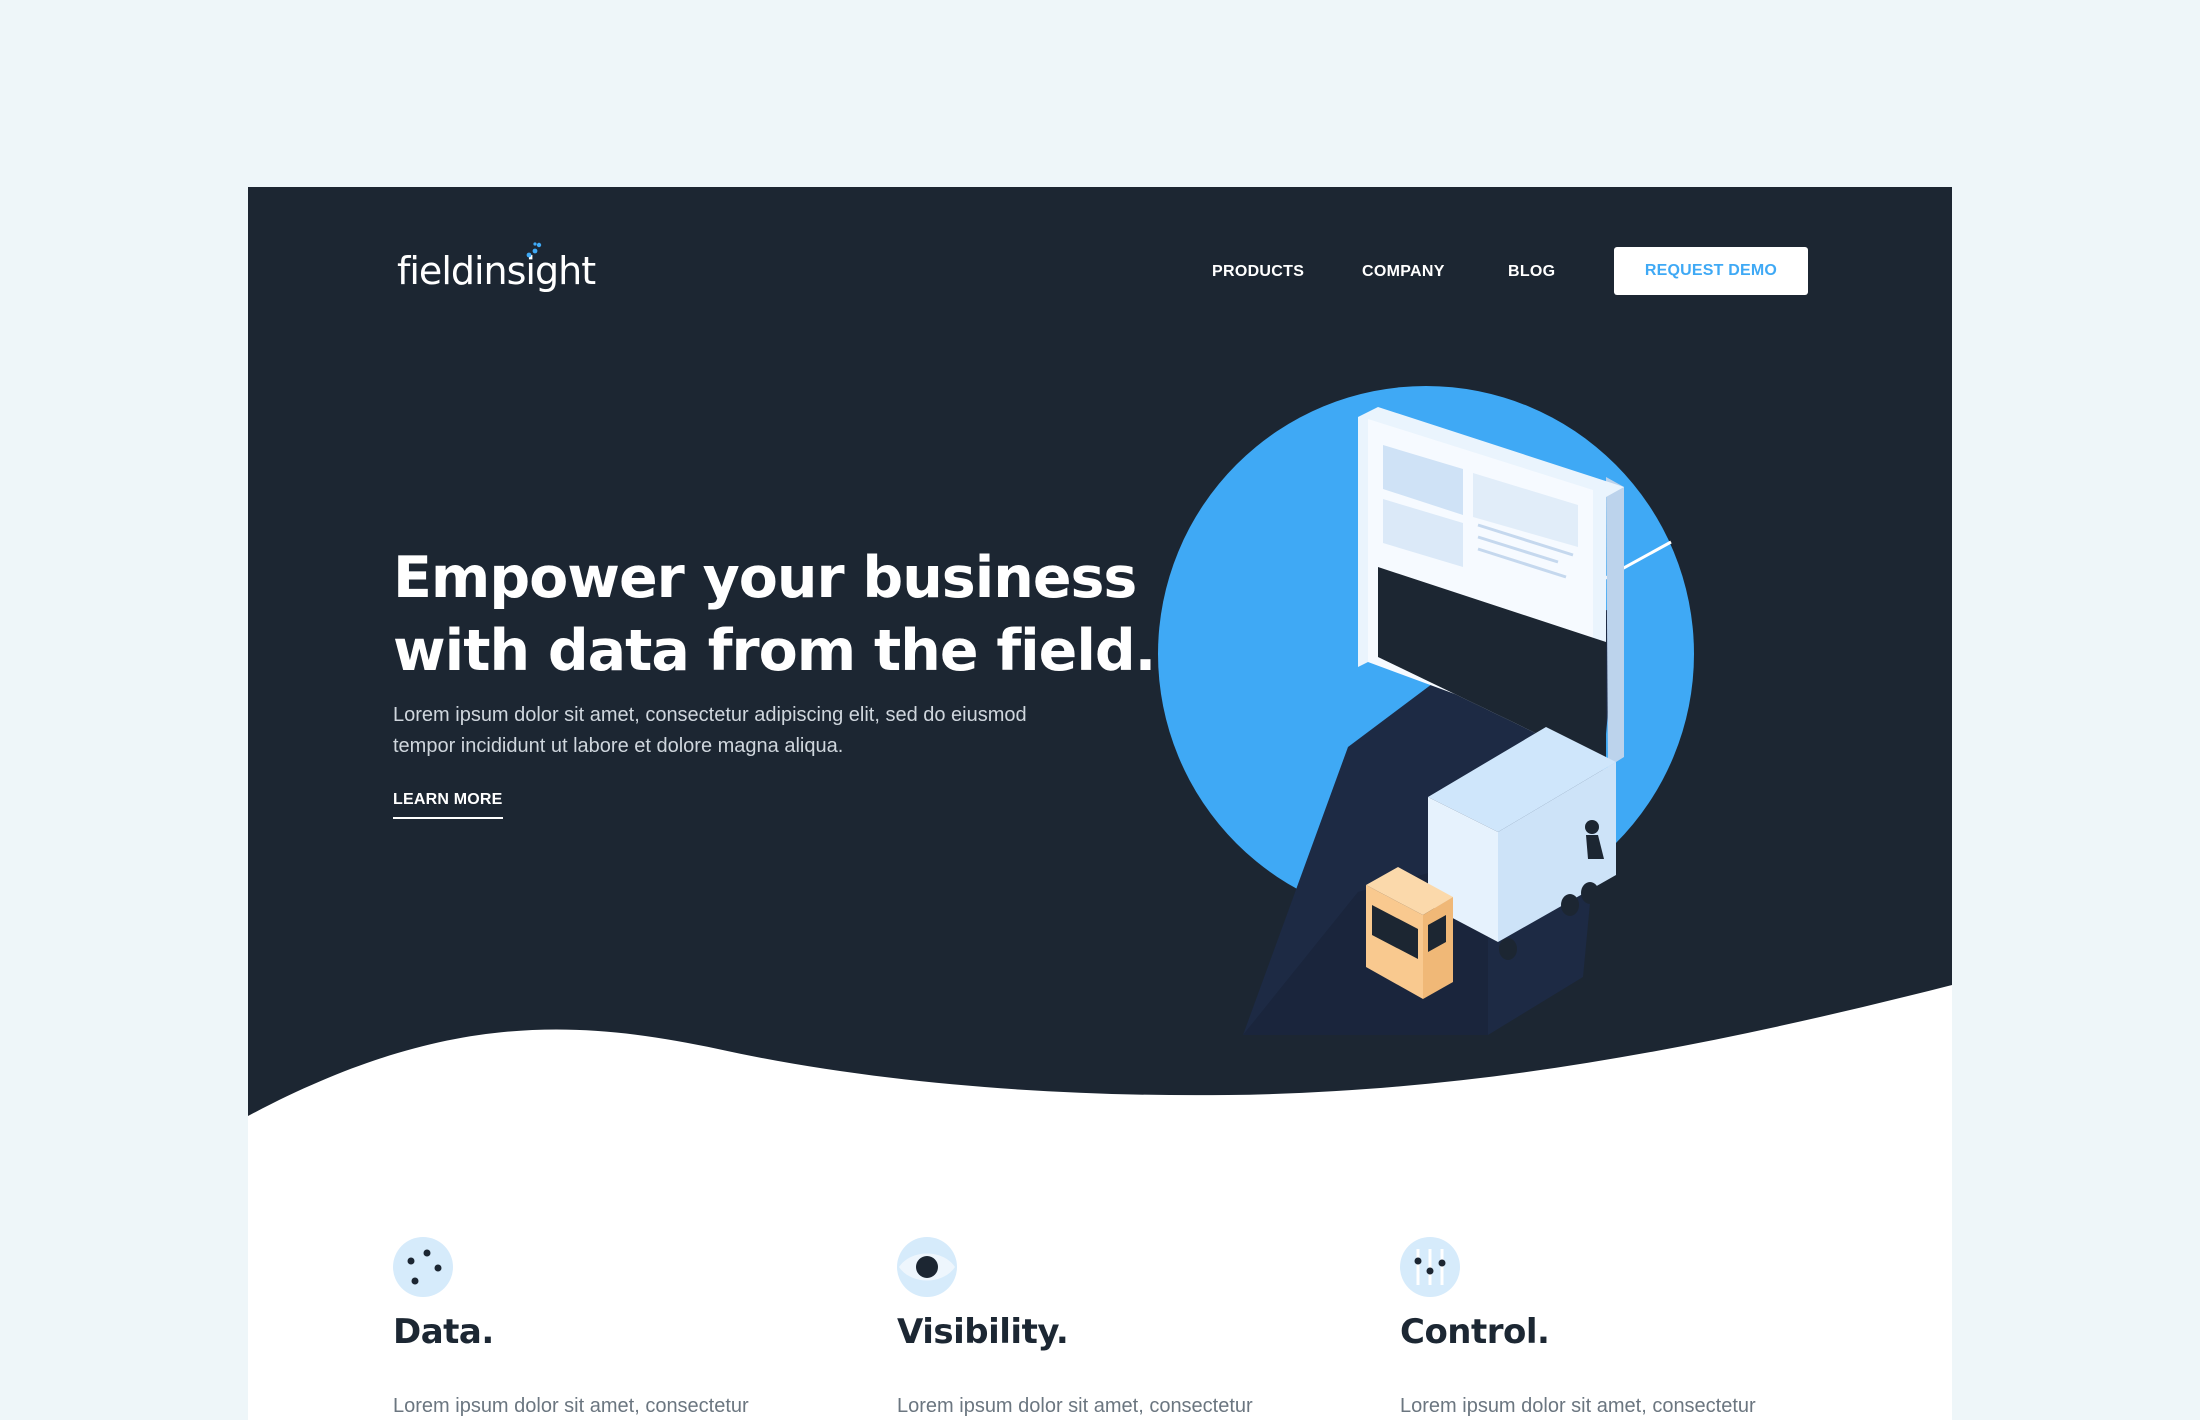  What do you see at coordinates (927, 1267) in the screenshot?
I see `eye-icon` at bounding box center [927, 1267].